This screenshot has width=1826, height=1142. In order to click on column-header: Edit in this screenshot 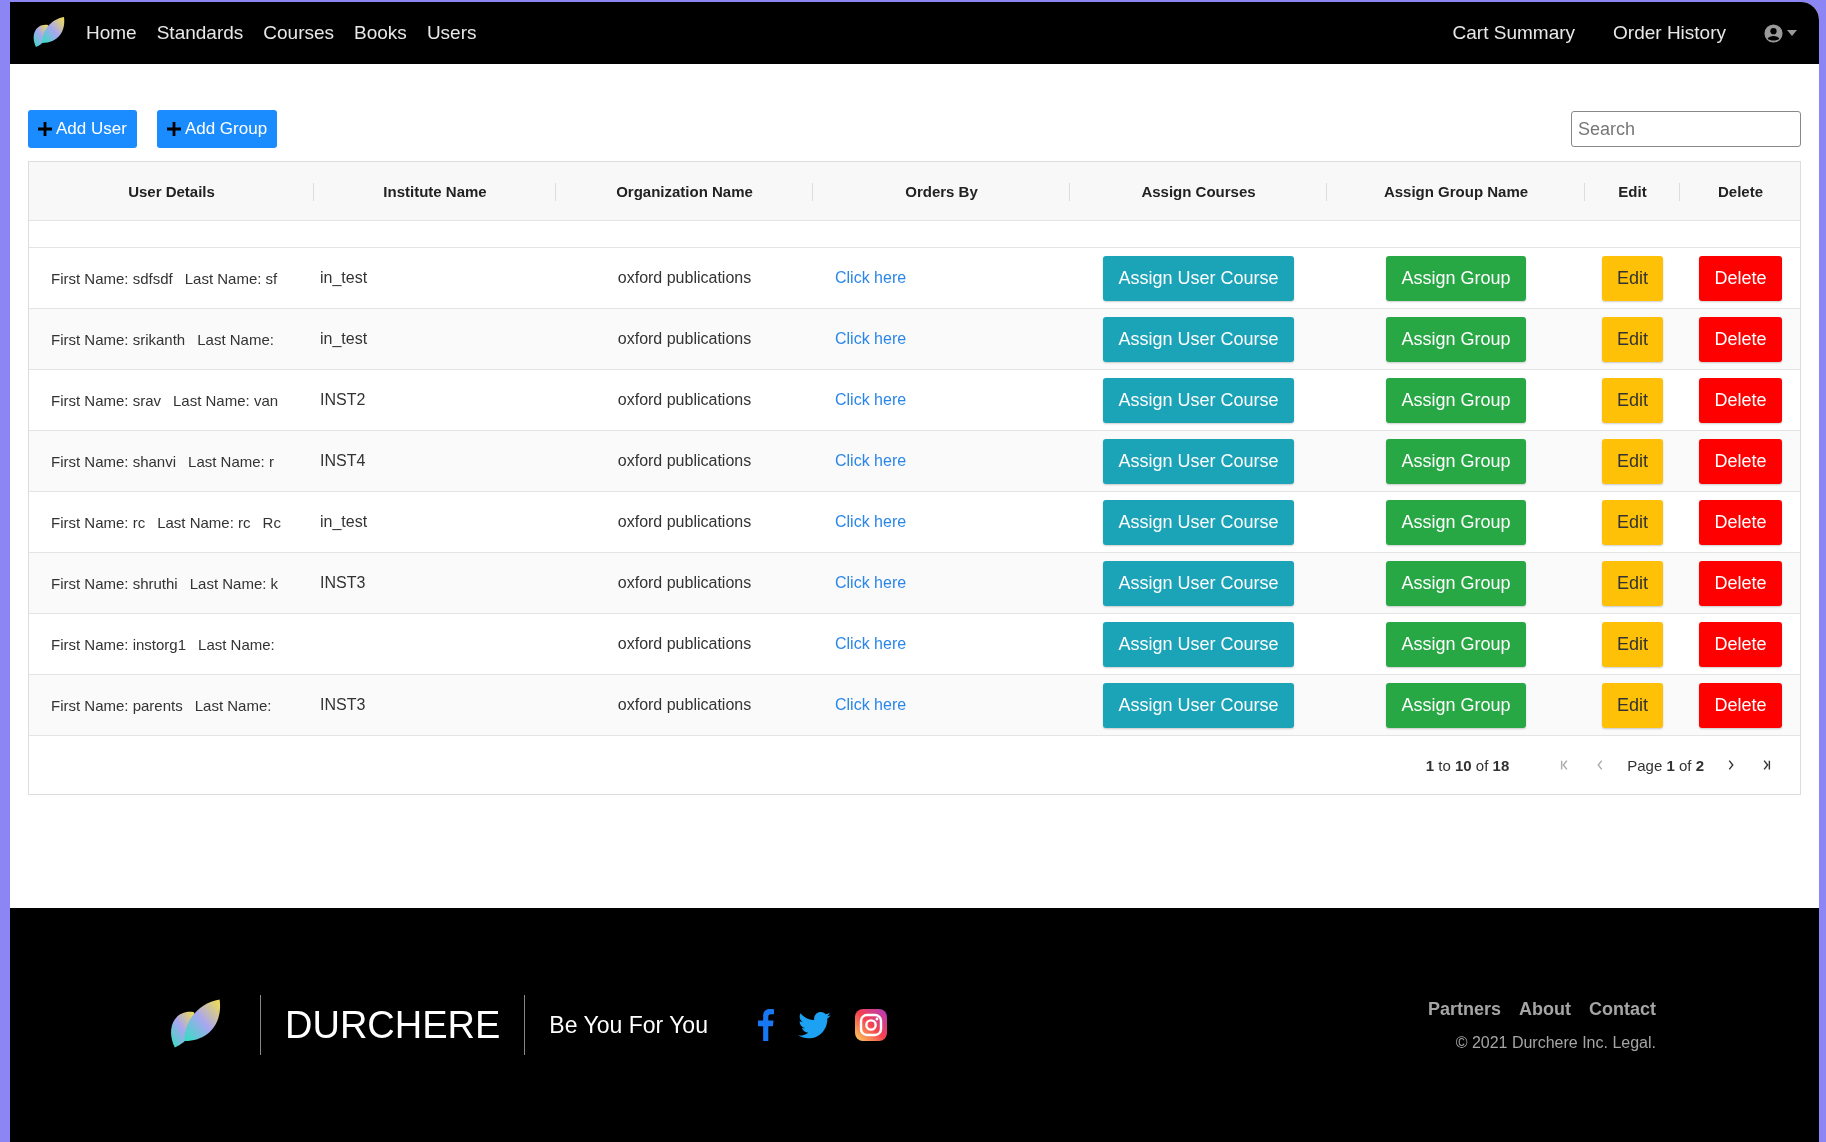, I will do `click(1632, 191)`.